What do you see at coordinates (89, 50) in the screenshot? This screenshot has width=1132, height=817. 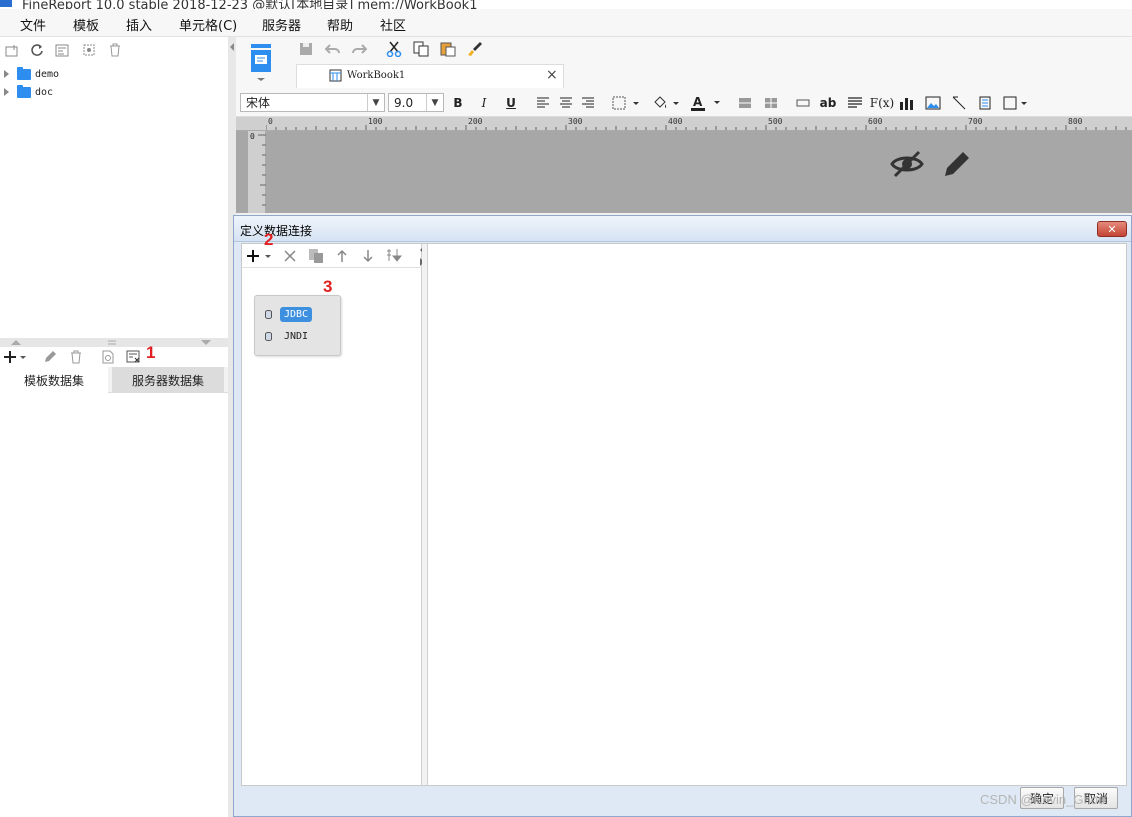 I see `lock-template-icon` at bounding box center [89, 50].